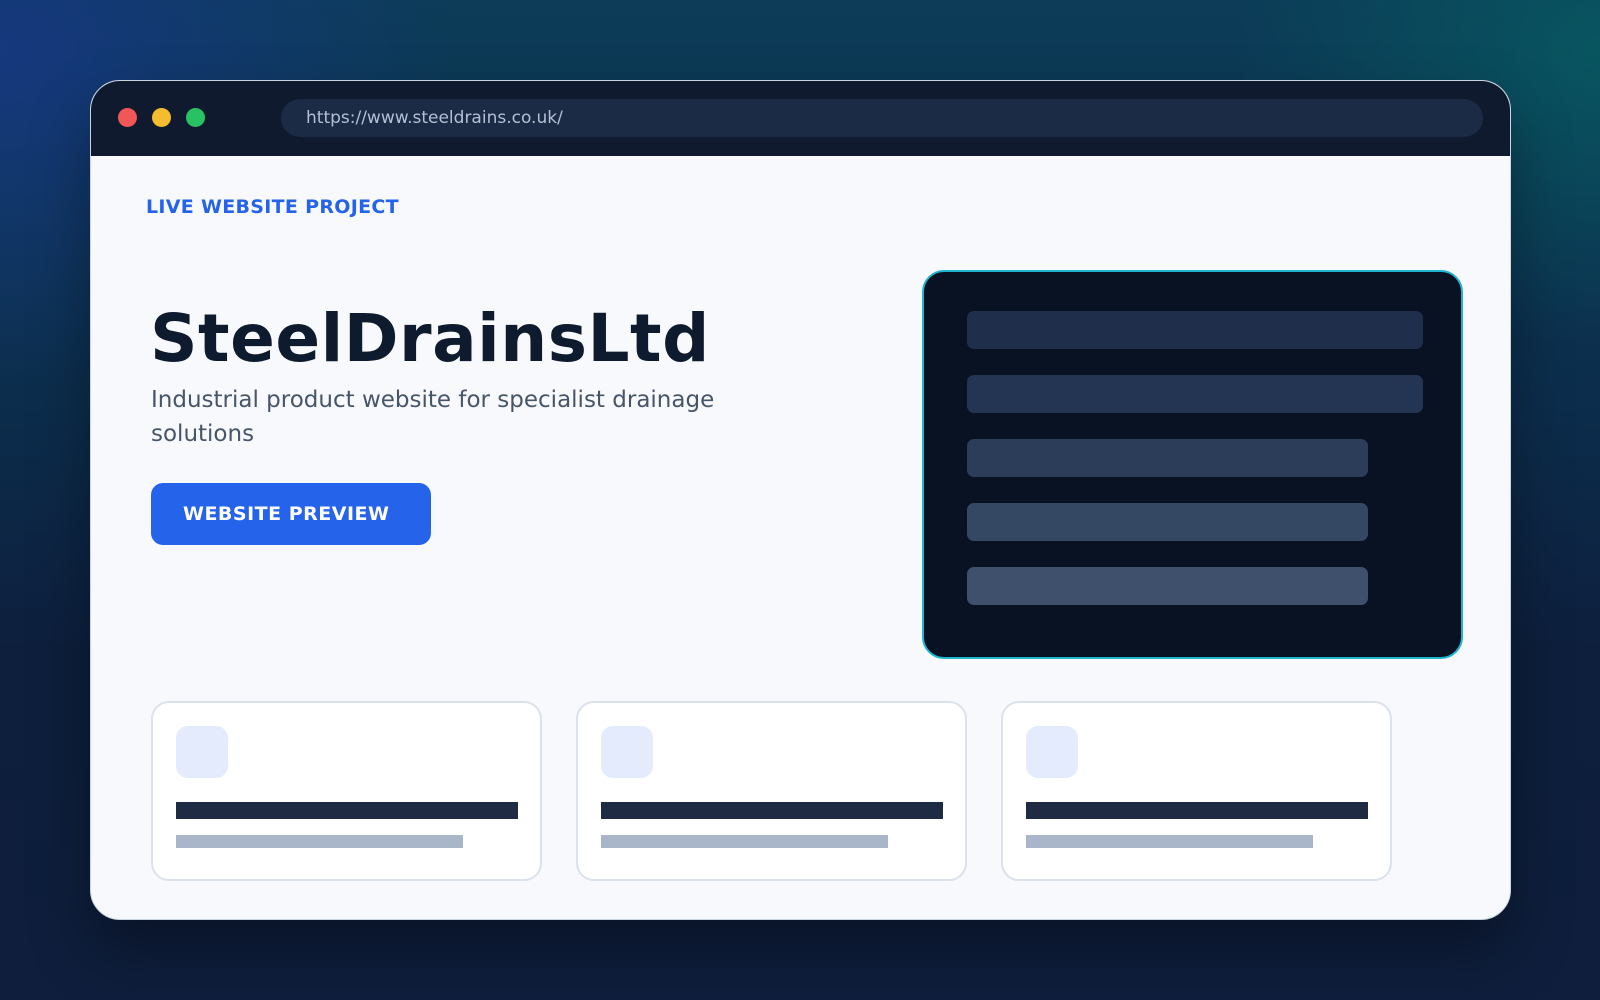 This screenshot has height=1000, width=1600. What do you see at coordinates (161, 117) in the screenshot?
I see `minimize-window-button` at bounding box center [161, 117].